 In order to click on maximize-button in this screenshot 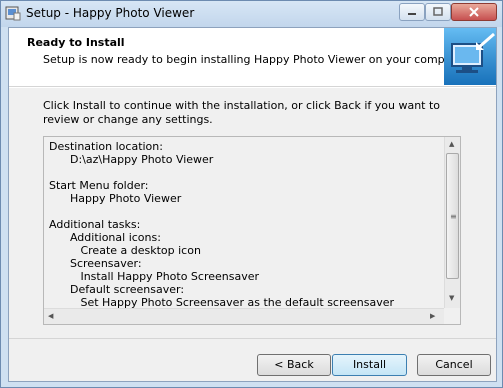, I will do `click(438, 12)`.